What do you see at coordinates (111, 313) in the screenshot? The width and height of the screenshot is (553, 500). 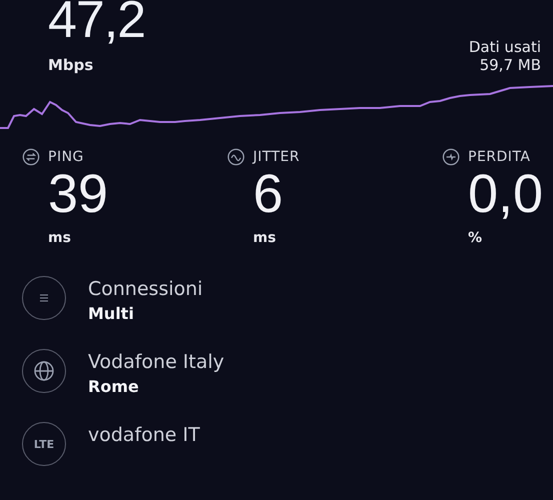 I see `detail-subtitle: Multi` at bounding box center [111, 313].